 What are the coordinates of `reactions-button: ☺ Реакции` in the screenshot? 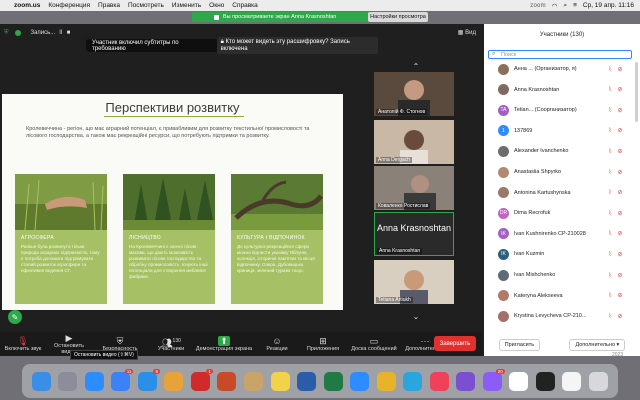 It's located at (277, 344).